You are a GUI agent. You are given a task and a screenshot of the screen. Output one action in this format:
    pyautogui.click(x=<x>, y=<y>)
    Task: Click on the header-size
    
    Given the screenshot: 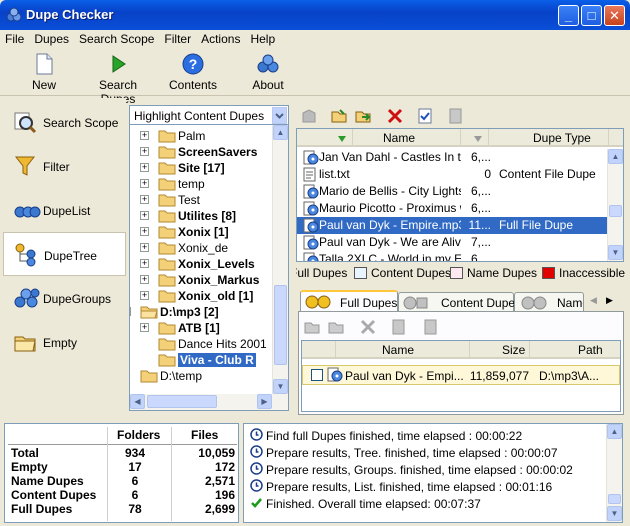 What is the action you would take?
    pyautogui.click(x=475, y=138)
    